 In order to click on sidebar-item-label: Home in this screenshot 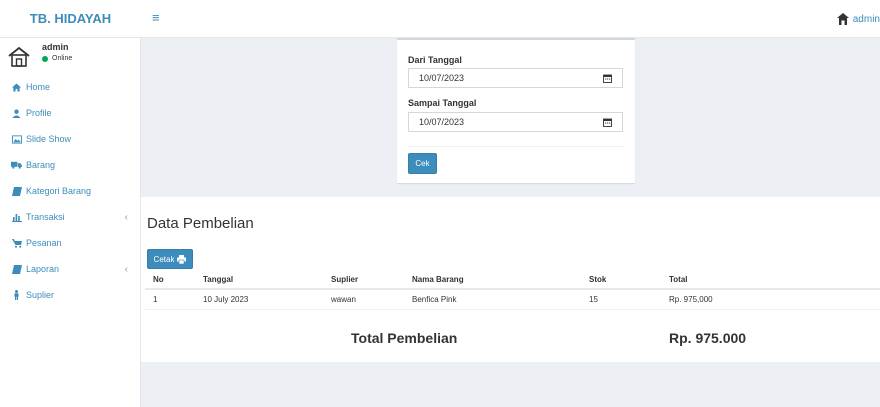, I will do `click(38, 87)`.